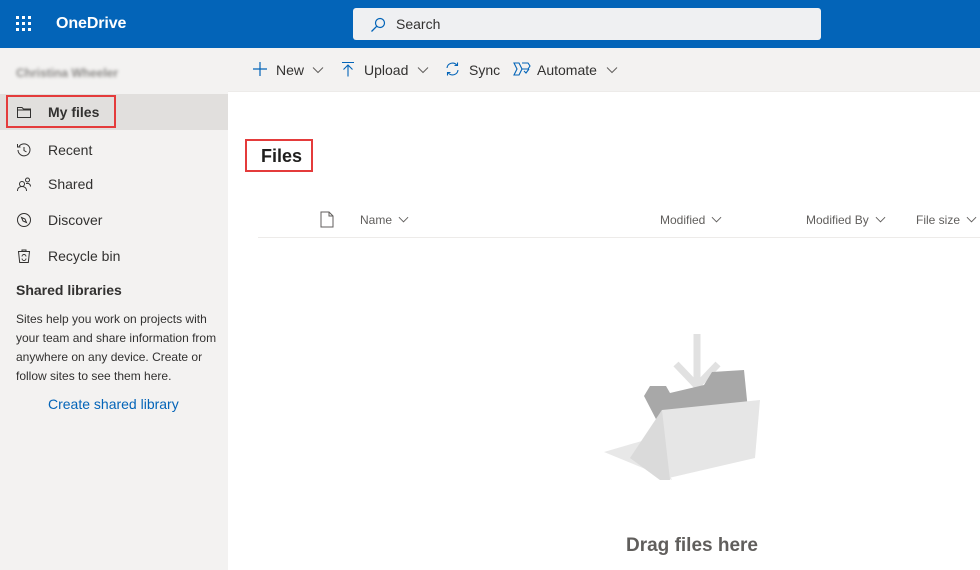 Image resolution: width=980 pixels, height=570 pixels. What do you see at coordinates (946, 220) in the screenshot?
I see `column-file-size: File size` at bounding box center [946, 220].